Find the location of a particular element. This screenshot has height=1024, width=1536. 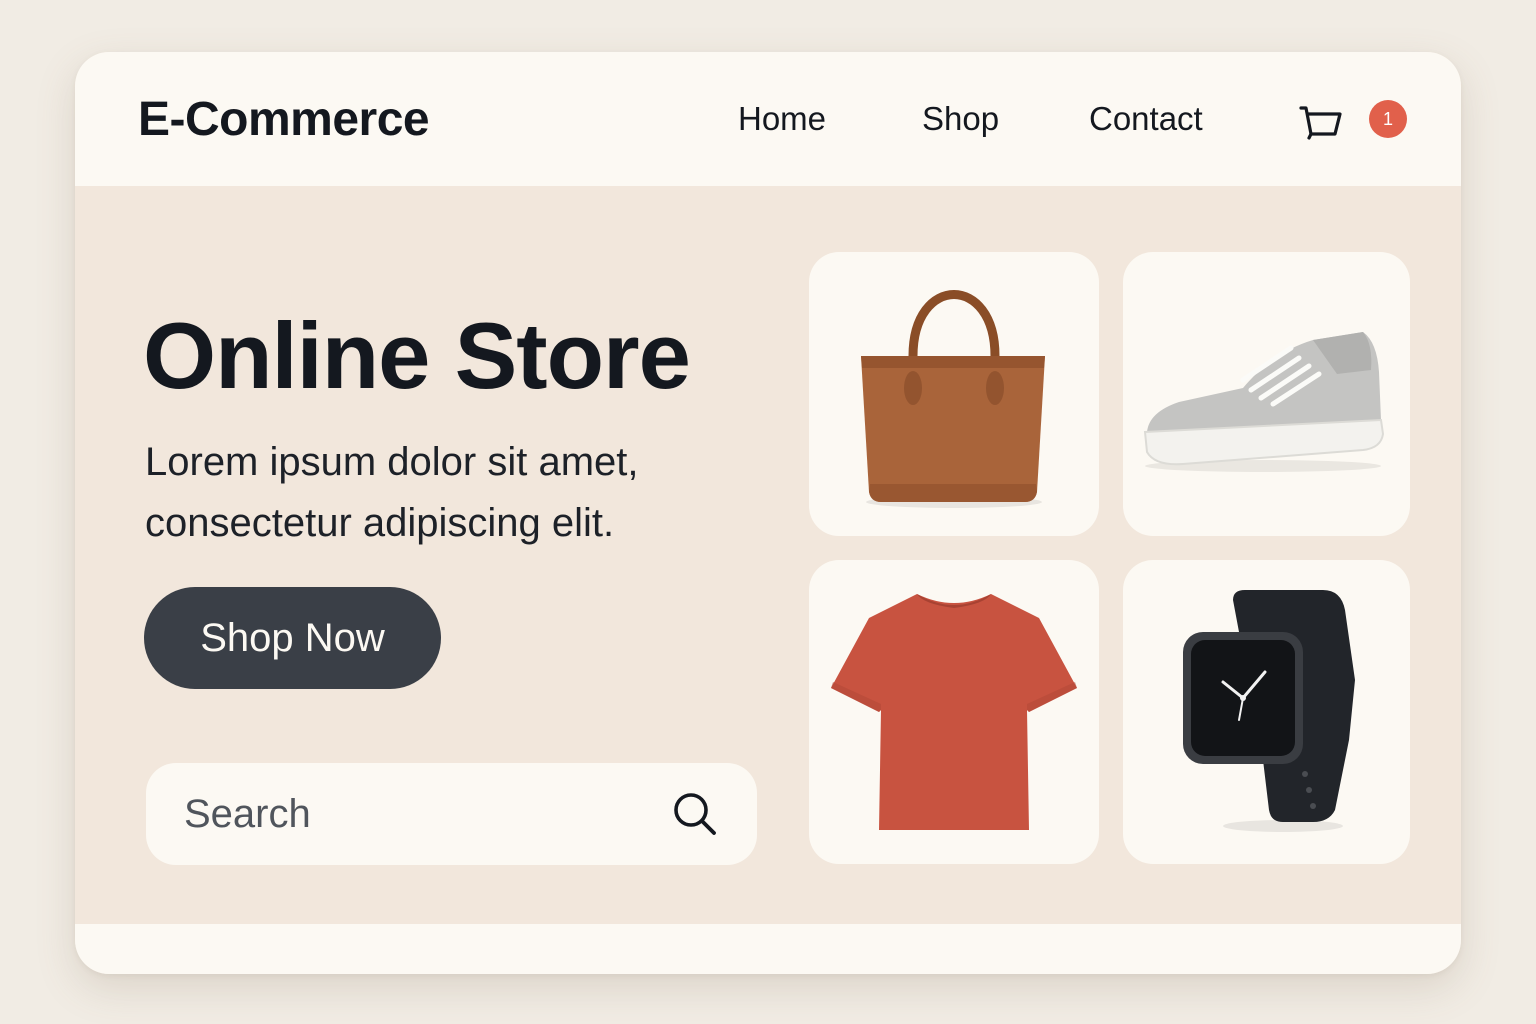

header: E-Commerce Home Shop Contact 1 is located at coordinates (768, 119).